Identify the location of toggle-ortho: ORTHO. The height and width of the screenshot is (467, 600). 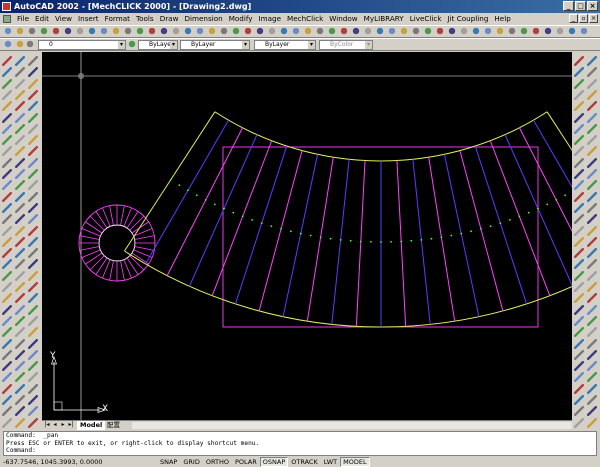
(217, 462).